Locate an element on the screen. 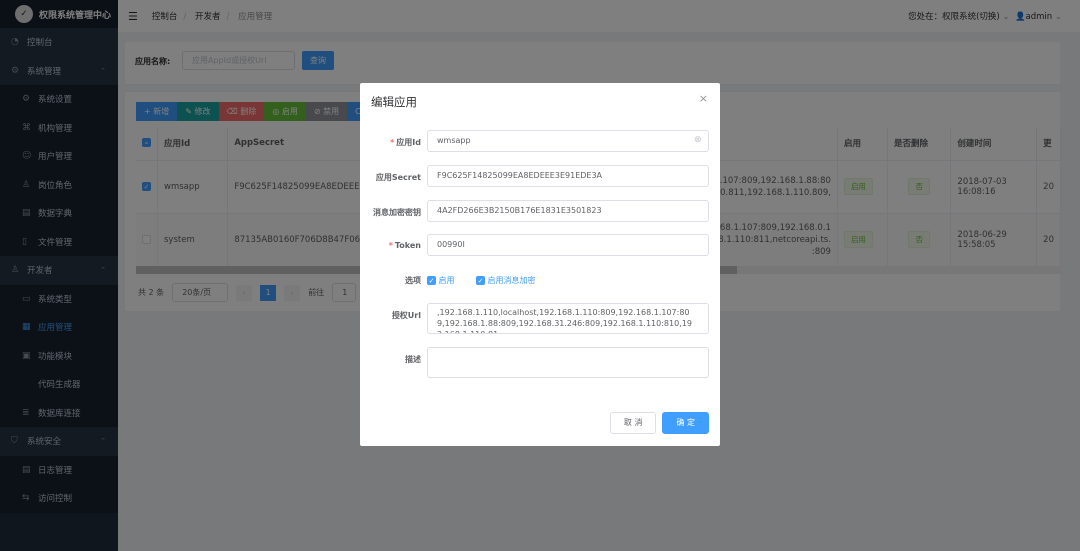 Image resolution: width=1080 pixels, height=551 pixels. app-id-input: wmsapp is located at coordinates (568, 141).